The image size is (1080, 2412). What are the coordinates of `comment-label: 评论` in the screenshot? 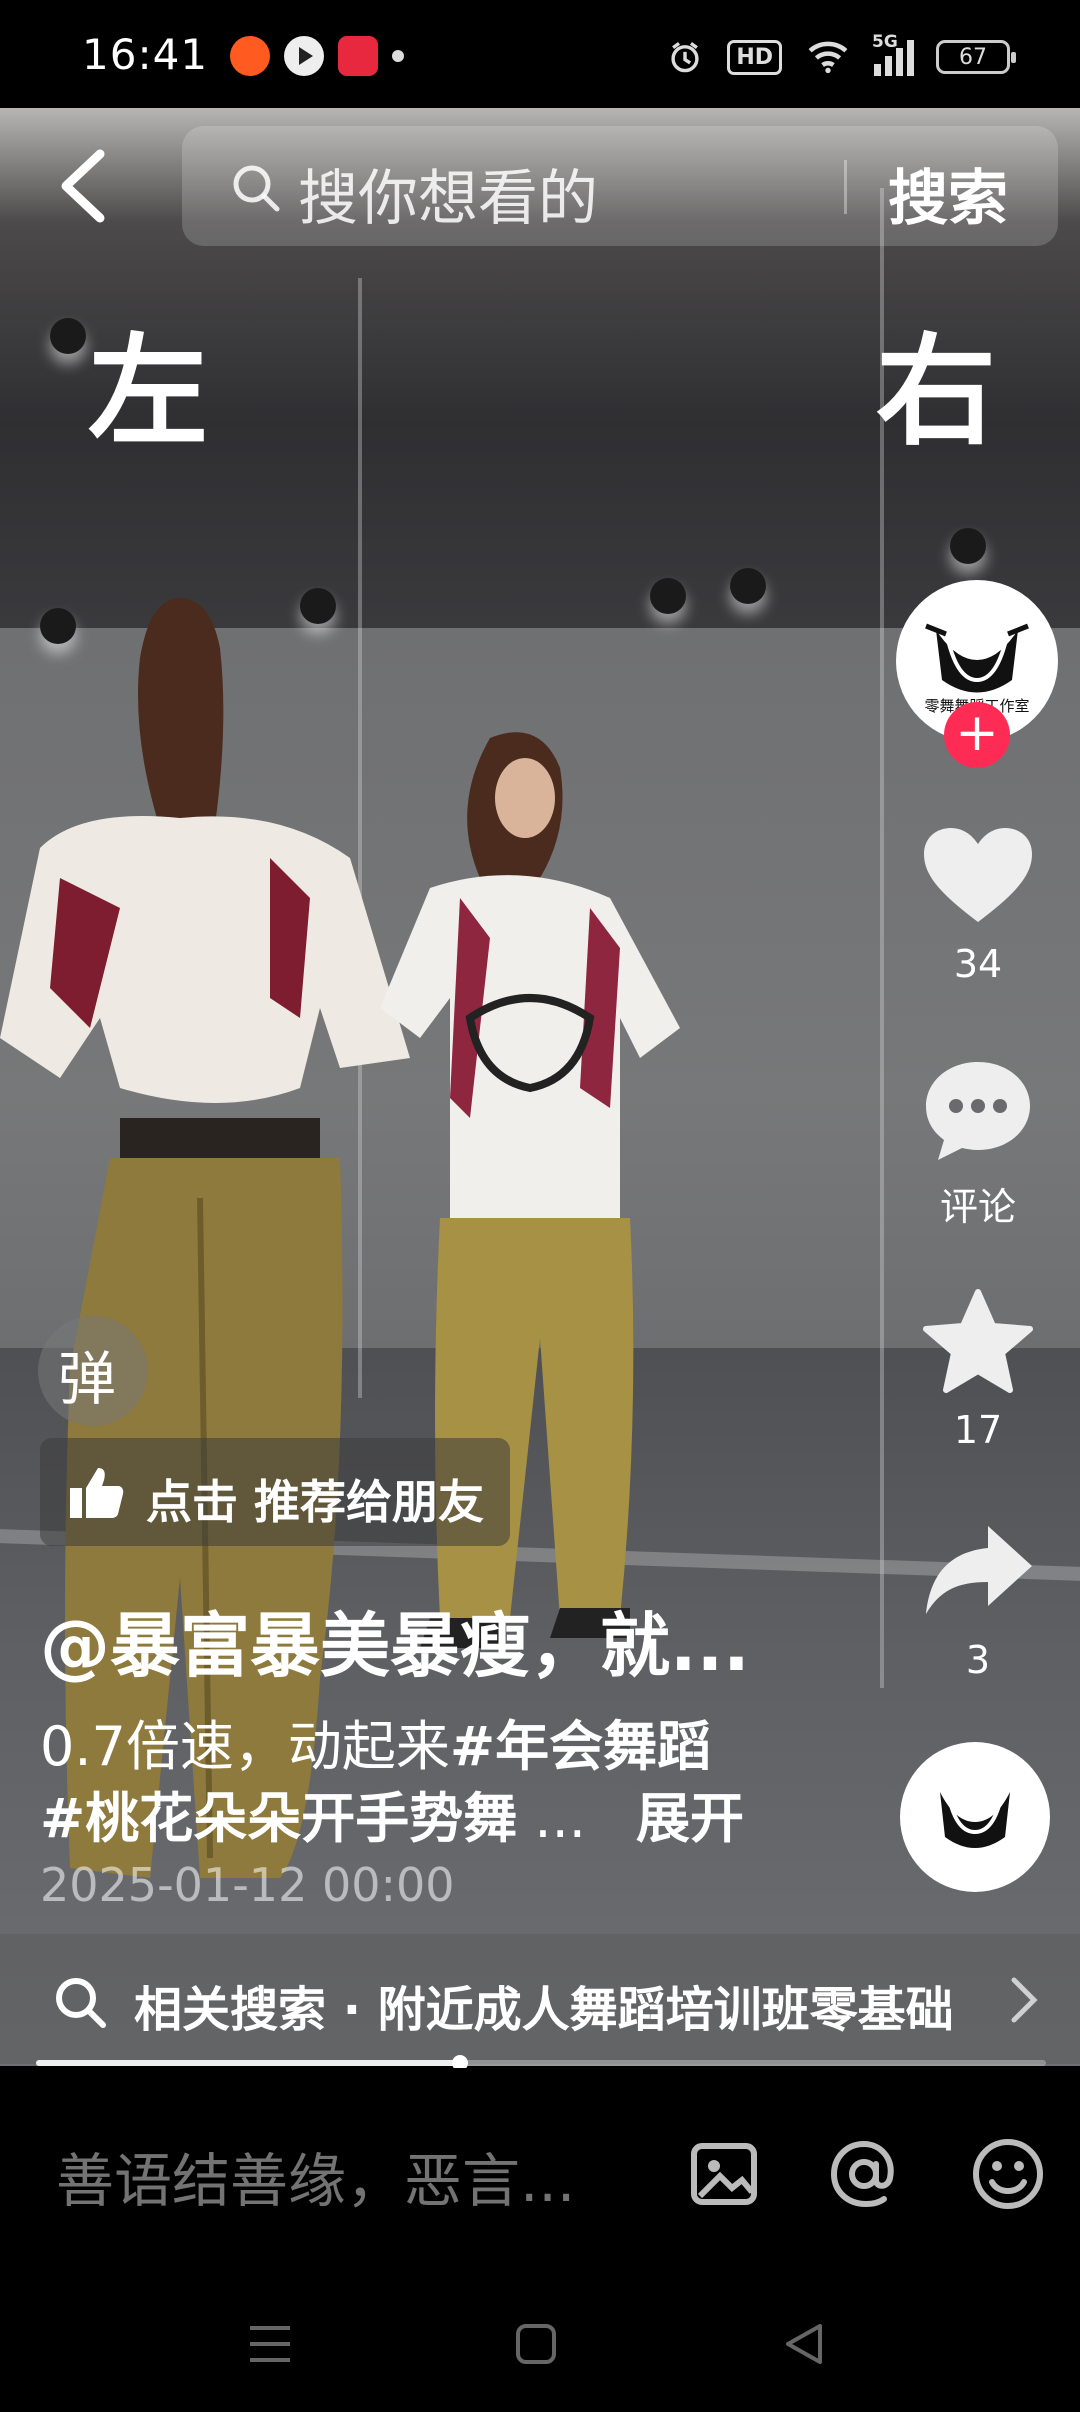 It's located at (977, 1207).